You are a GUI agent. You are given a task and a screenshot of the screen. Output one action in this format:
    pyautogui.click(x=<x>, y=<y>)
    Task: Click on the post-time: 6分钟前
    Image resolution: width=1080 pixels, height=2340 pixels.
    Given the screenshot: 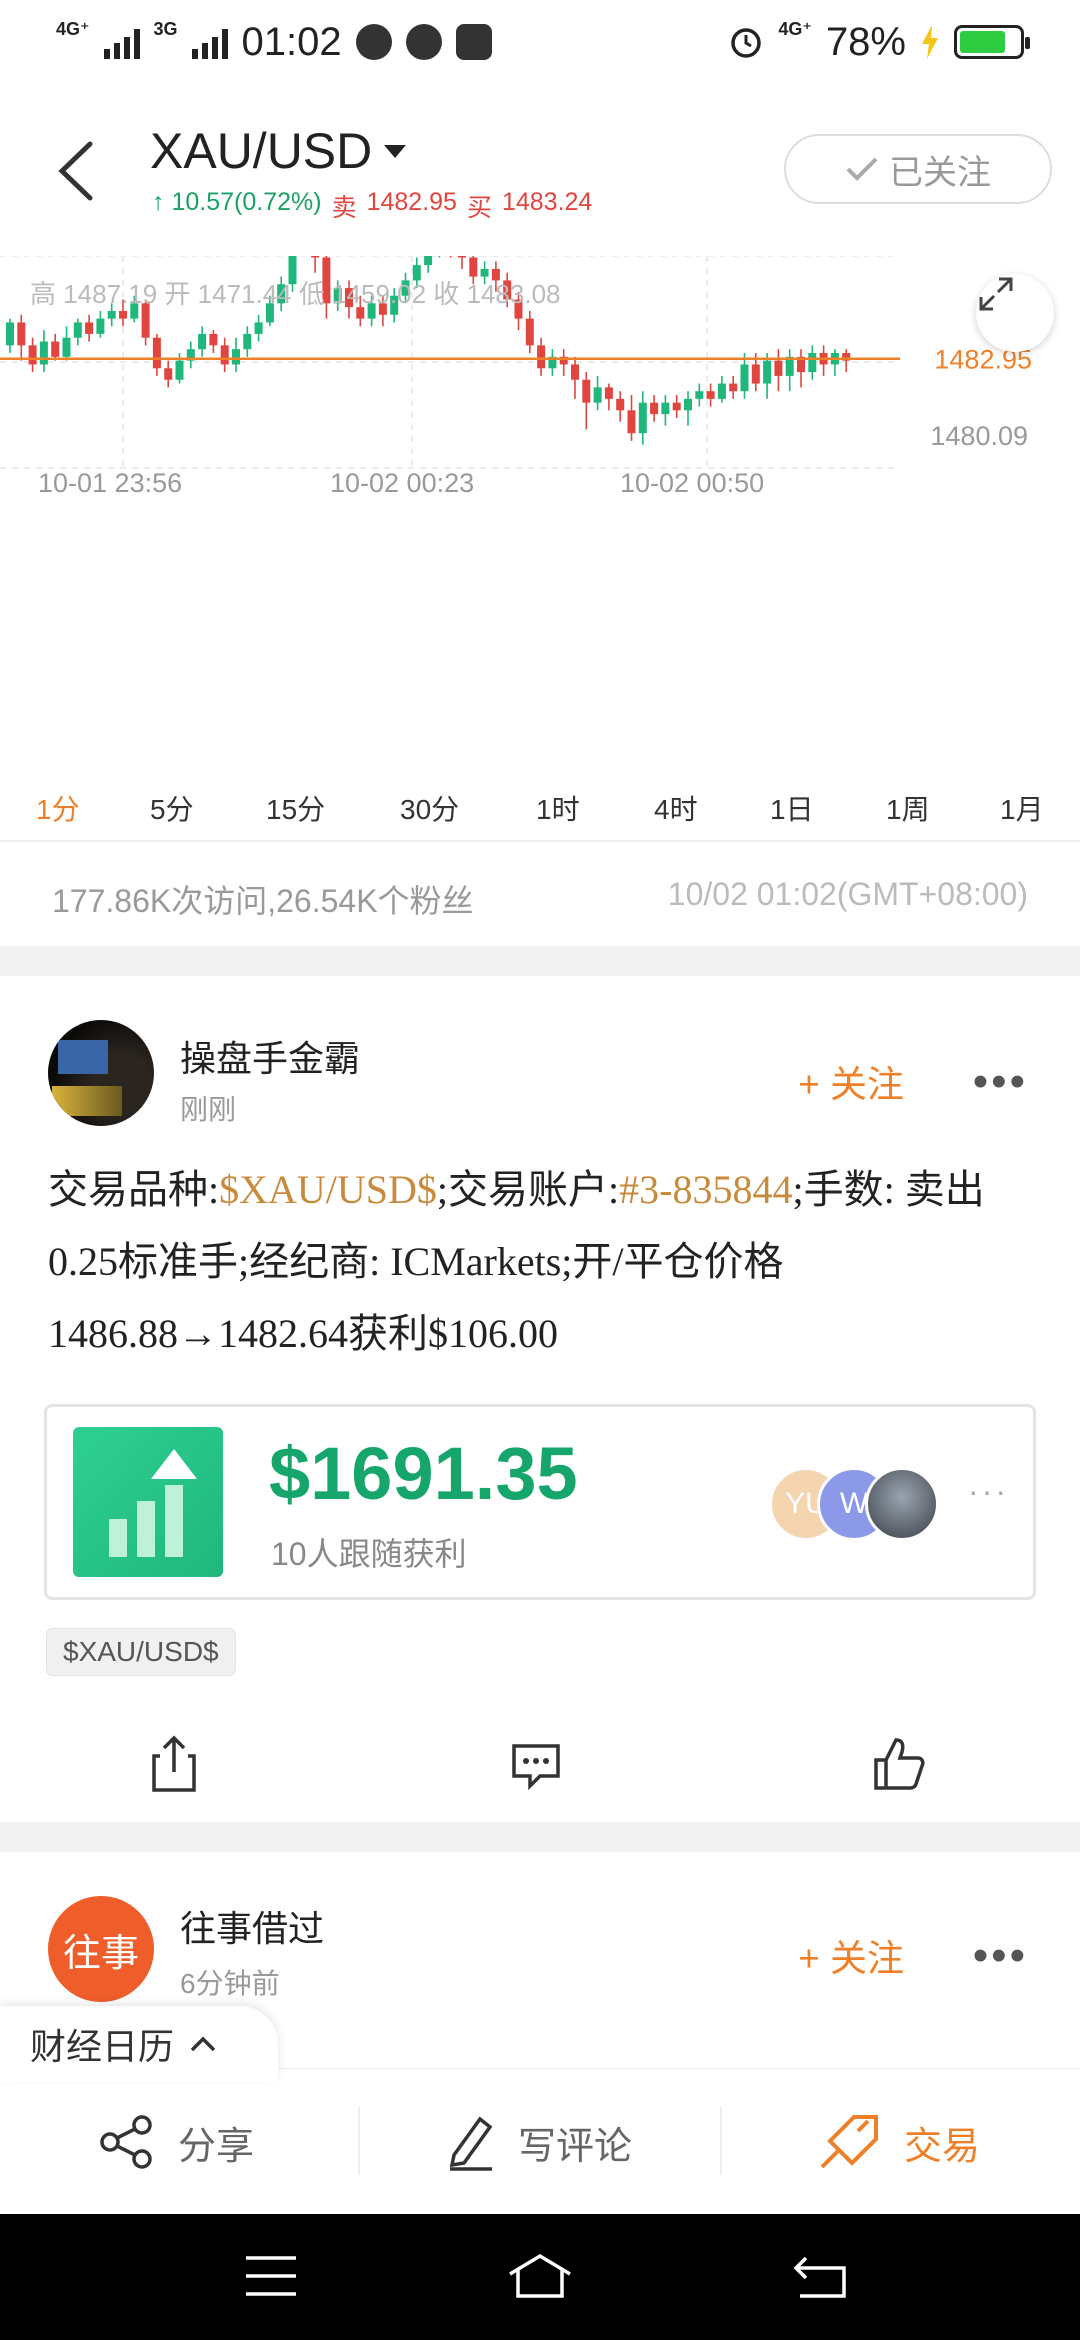 What is the action you would take?
    pyautogui.click(x=230, y=1983)
    